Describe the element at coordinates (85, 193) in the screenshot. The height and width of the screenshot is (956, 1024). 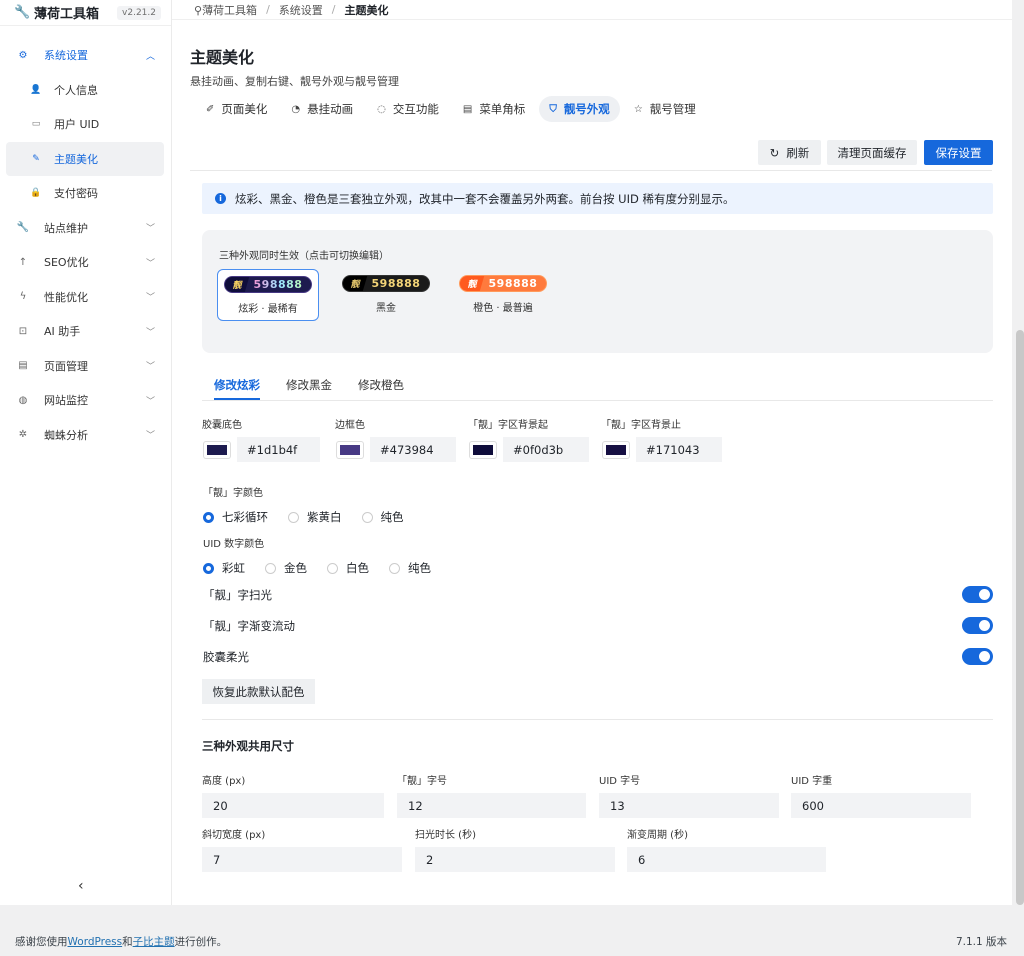
I see `sidebar-subitem-pay-password: 🔒 支付密码` at that location.